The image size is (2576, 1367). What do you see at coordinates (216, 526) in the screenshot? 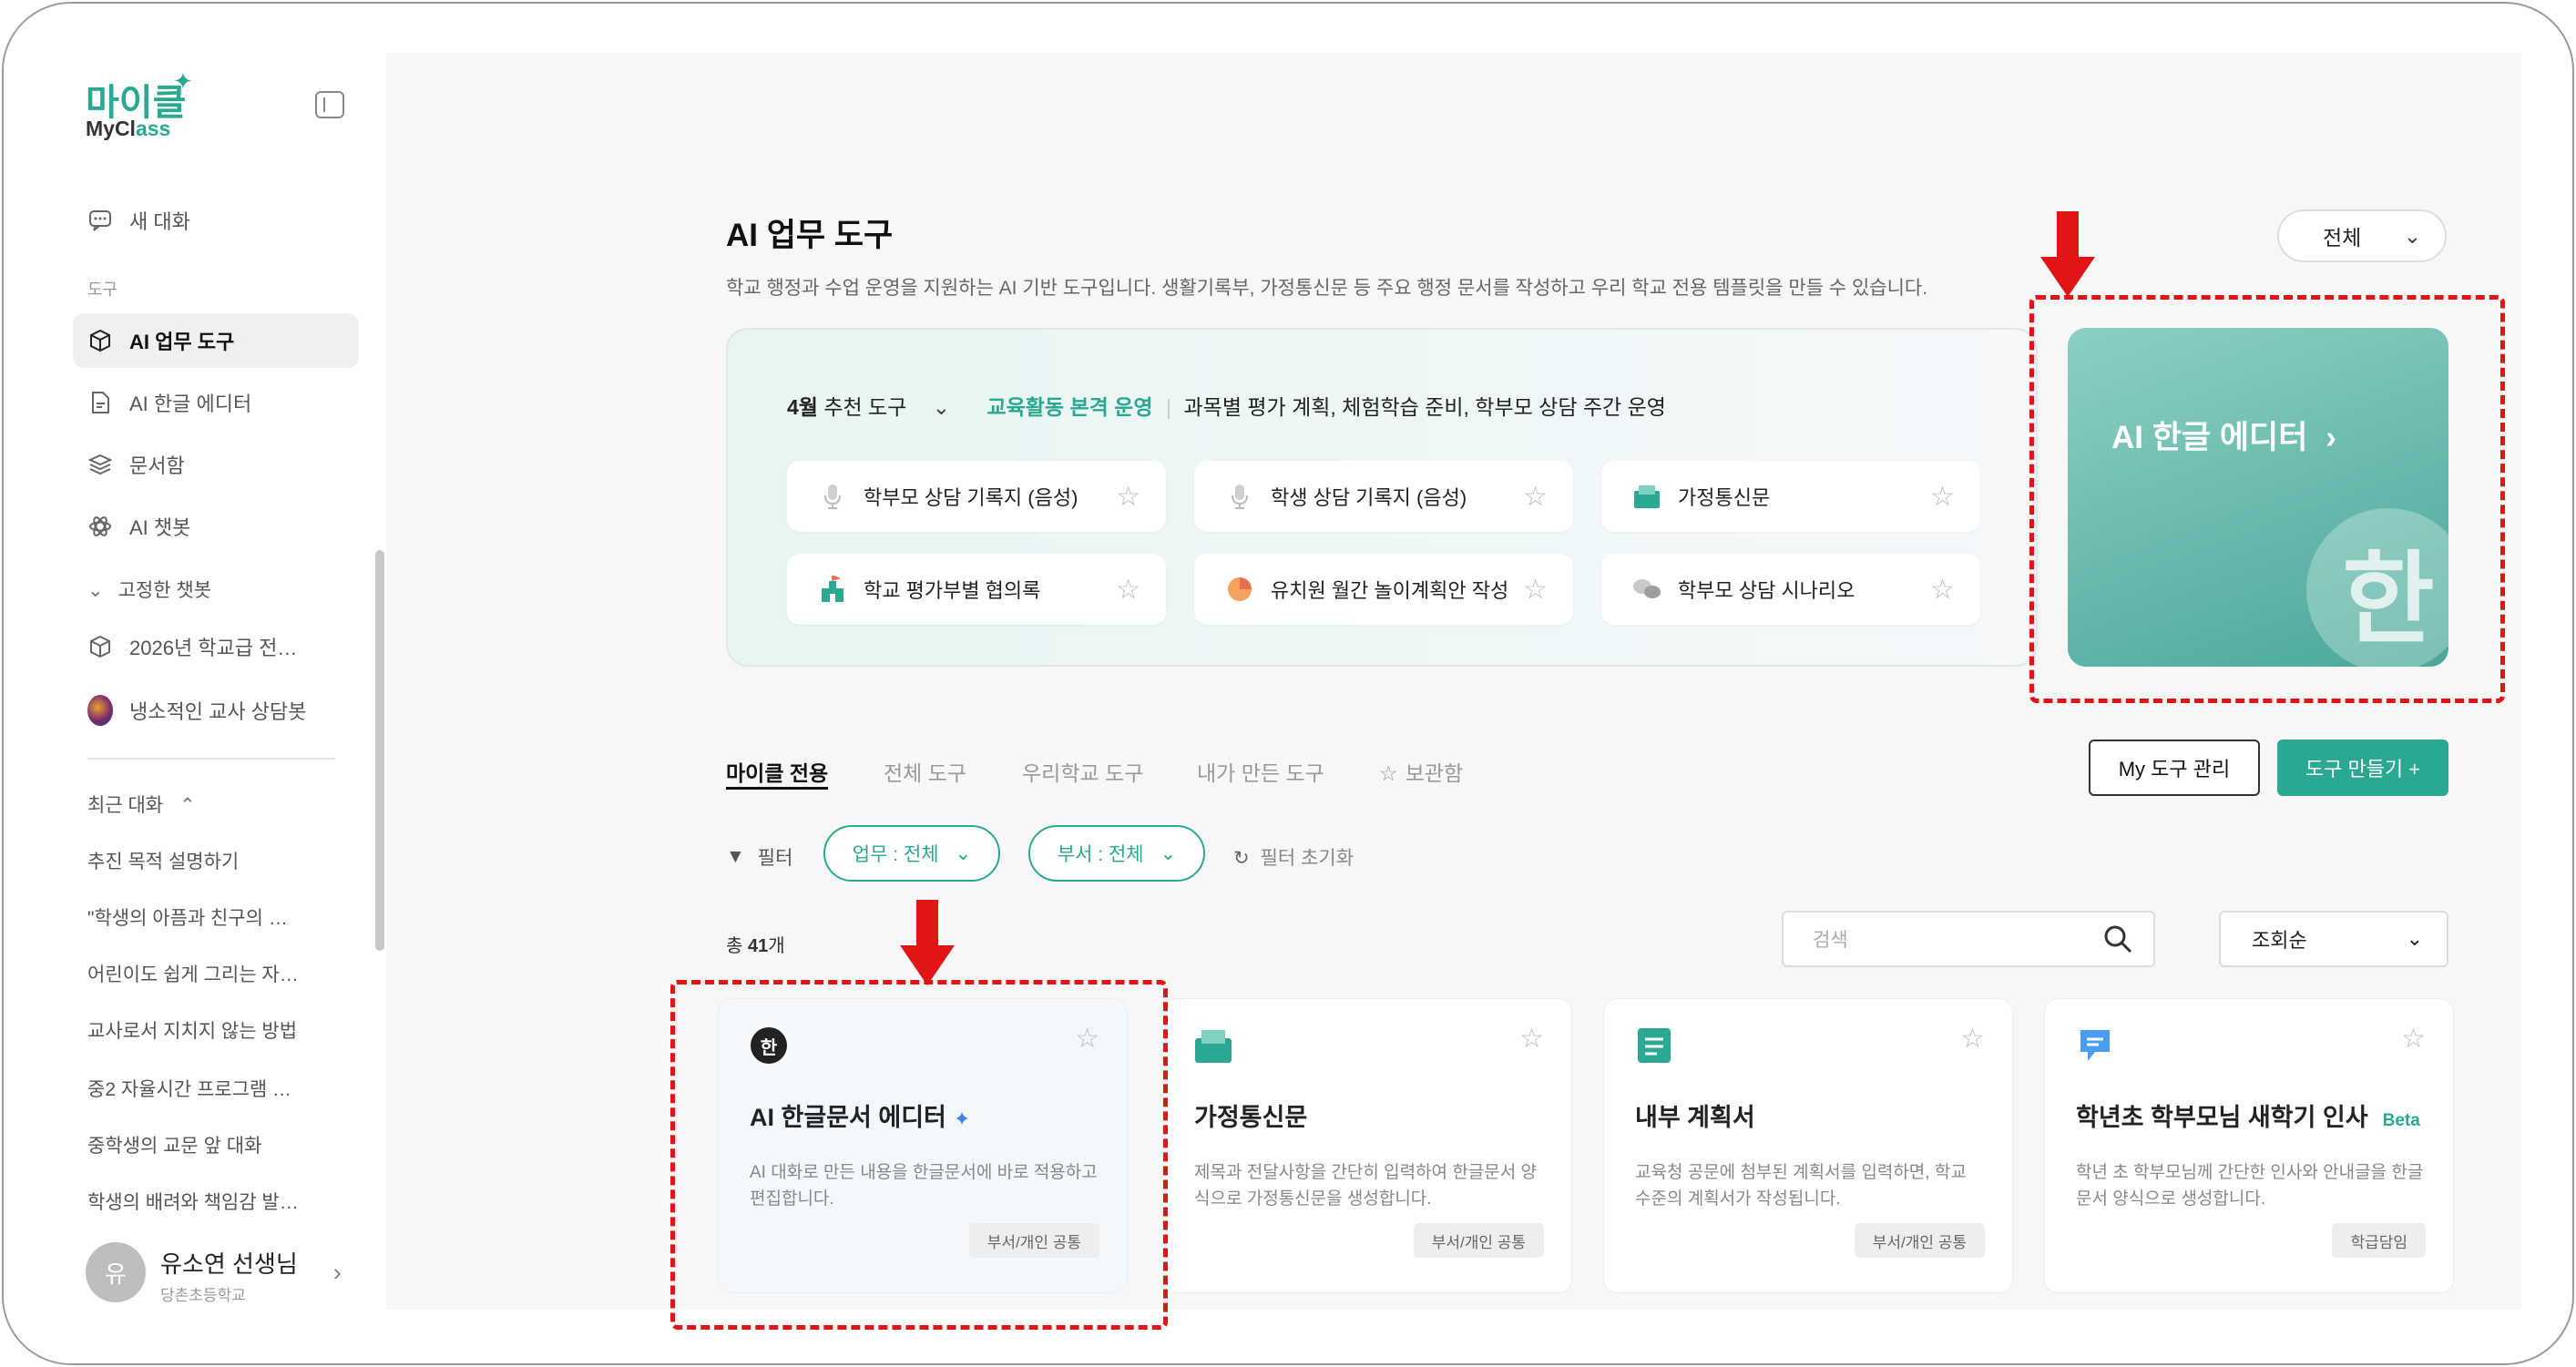
I see `sidebar-item-chatbot: AI 챗봇` at bounding box center [216, 526].